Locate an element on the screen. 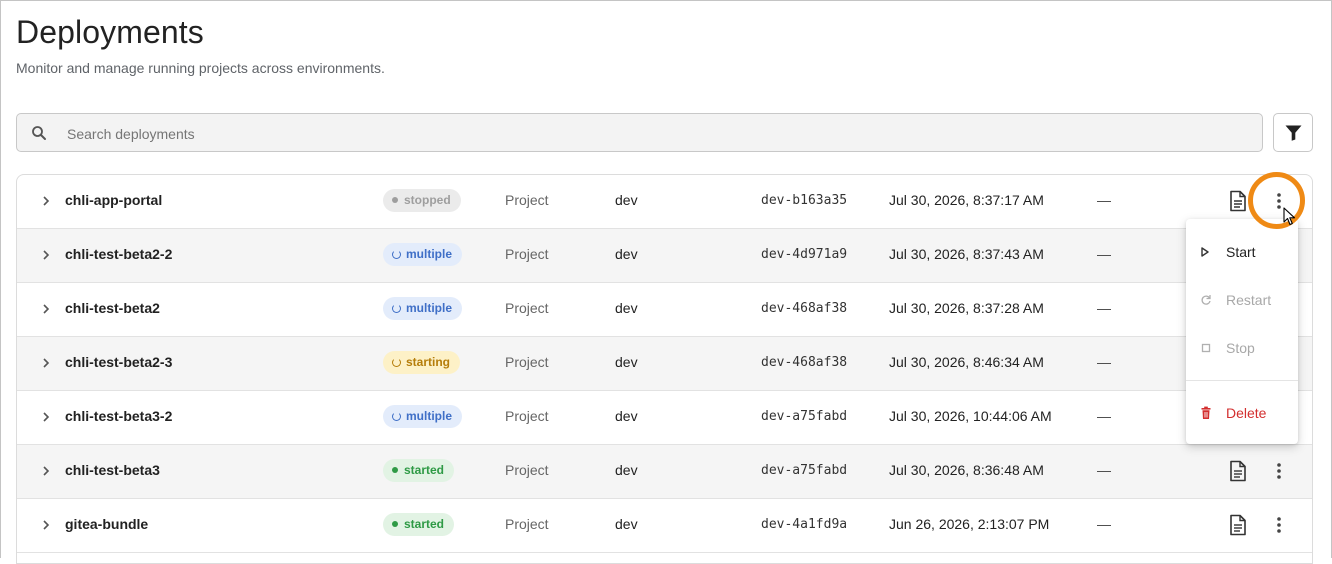 Image resolution: width=1332 pixels, height=564 pixels. restart-icon is located at coordinates (1206, 300).